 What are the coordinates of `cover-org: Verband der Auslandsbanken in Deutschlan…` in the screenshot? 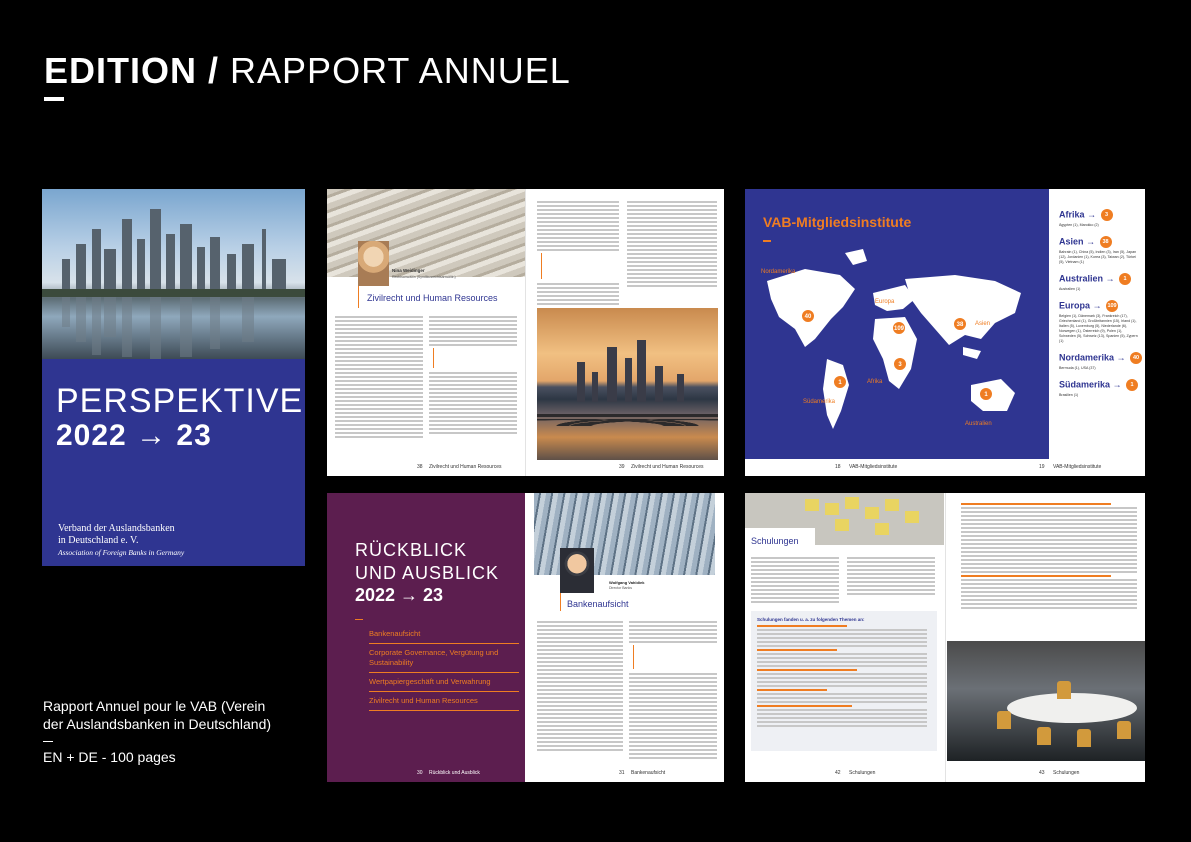 It's located at (121, 541).